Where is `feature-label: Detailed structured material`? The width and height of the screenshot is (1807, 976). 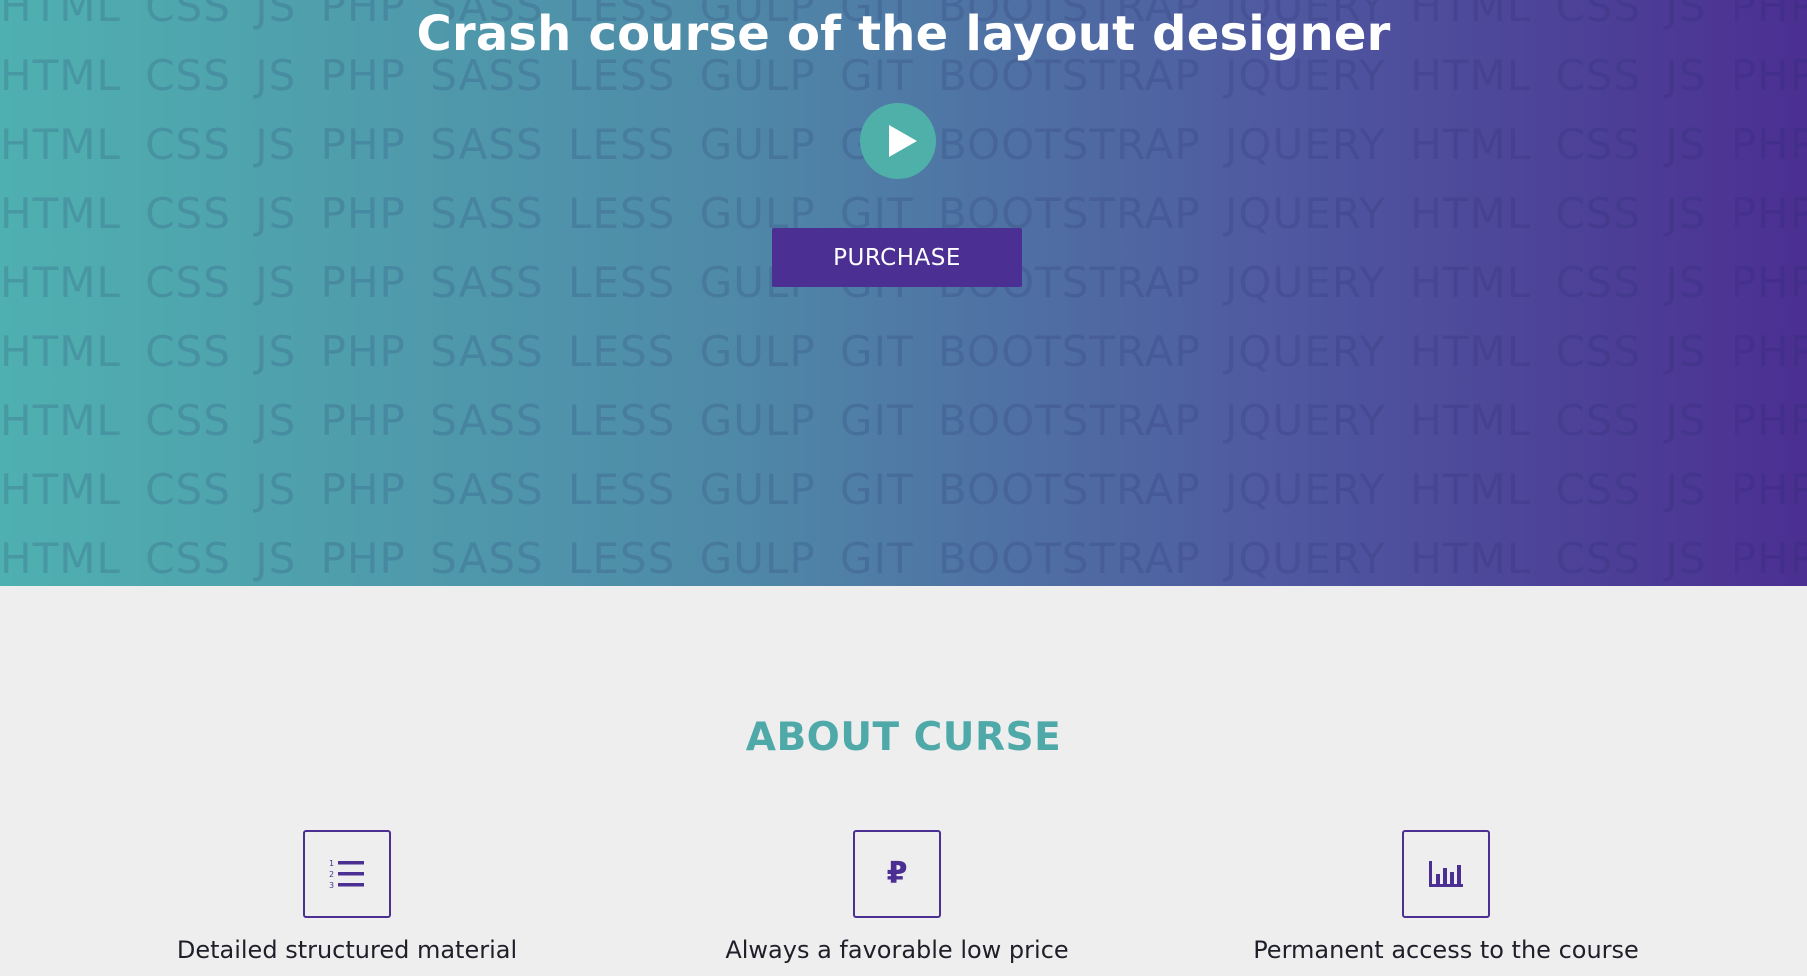
feature-label: Detailed structured material is located at coordinates (347, 950).